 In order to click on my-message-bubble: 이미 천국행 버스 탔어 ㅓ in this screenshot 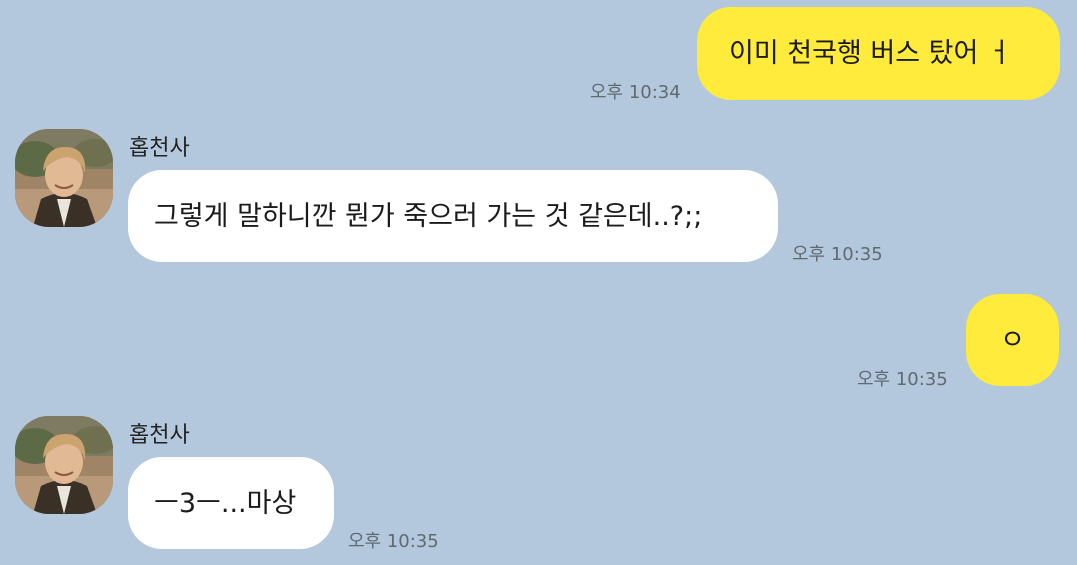, I will do `click(878, 53)`.